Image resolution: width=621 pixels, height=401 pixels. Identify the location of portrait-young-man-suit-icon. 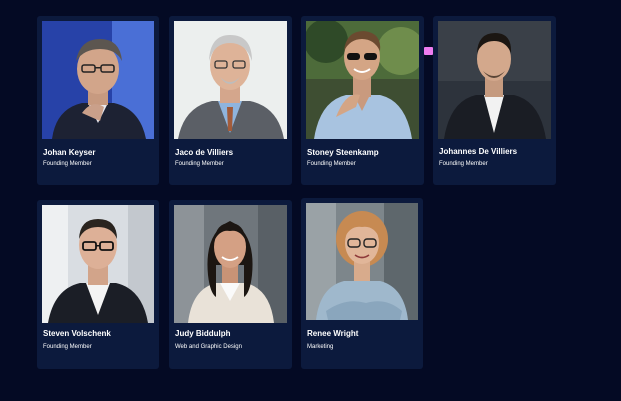
(494, 80).